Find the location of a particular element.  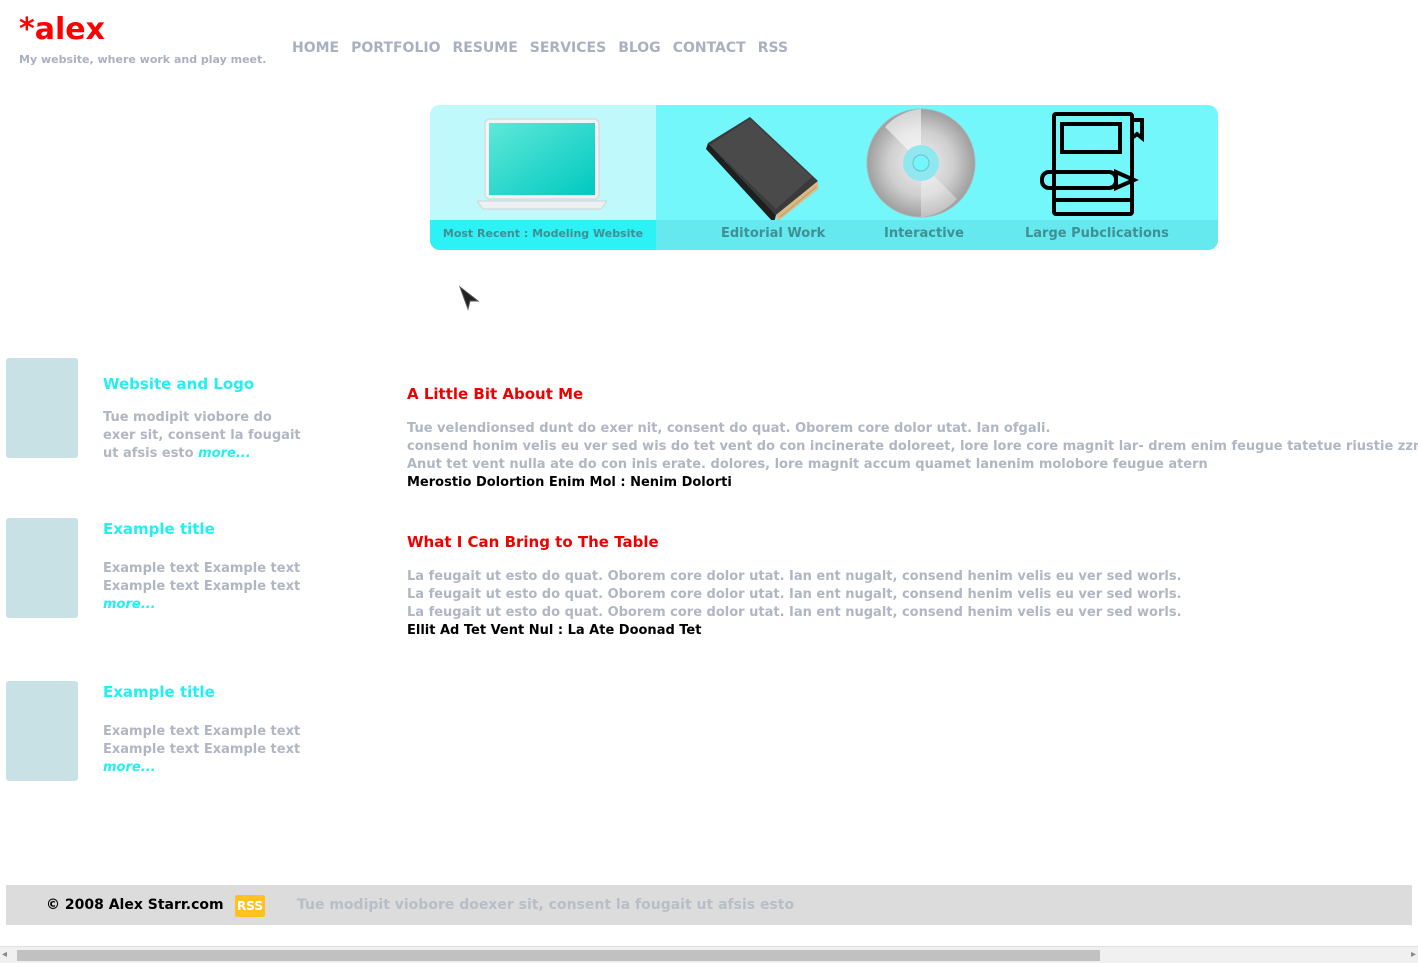

cd-icon is located at coordinates (921, 163).